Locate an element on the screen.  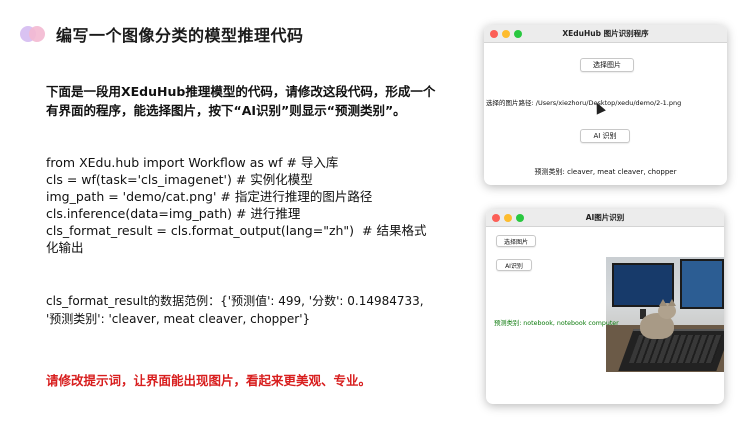
slide-title: 编写一个图像分类的模型推理代码 is located at coordinates (180, 35).